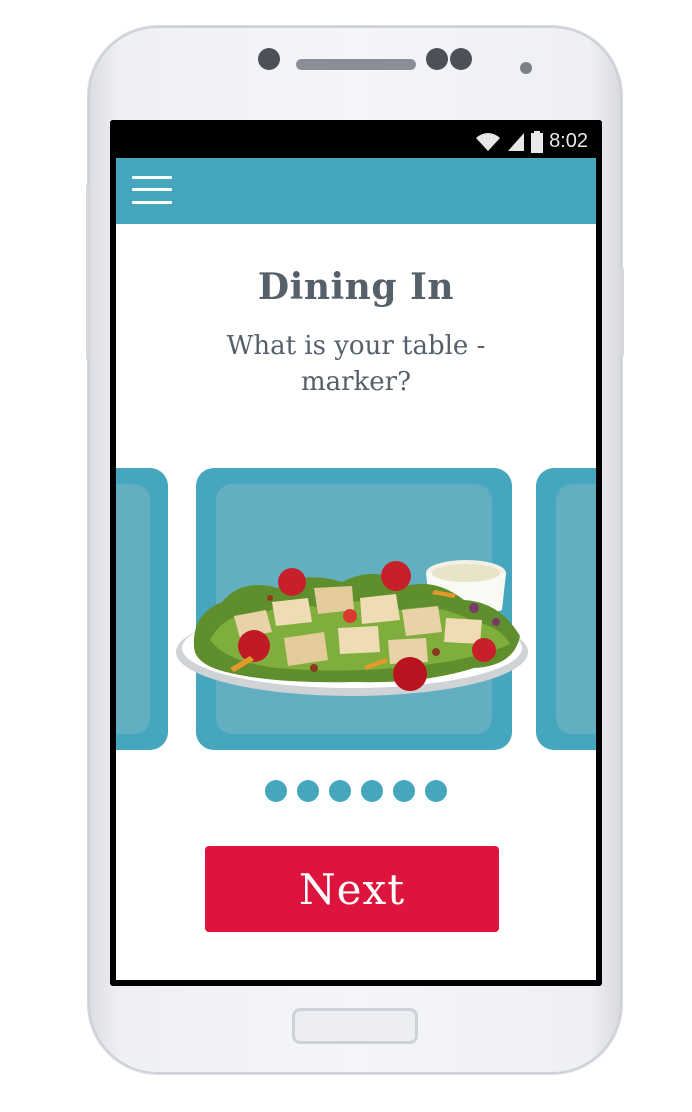 This screenshot has height=1112, width=692. What do you see at coordinates (516, 141) in the screenshot?
I see `cell-signal-icon` at bounding box center [516, 141].